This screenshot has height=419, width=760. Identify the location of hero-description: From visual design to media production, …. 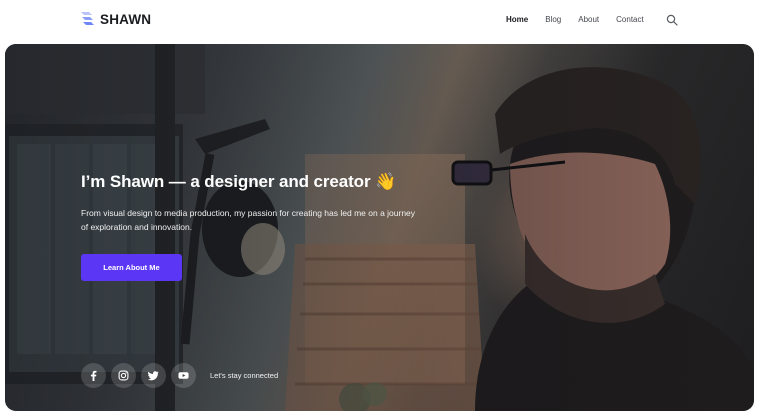
(248, 220).